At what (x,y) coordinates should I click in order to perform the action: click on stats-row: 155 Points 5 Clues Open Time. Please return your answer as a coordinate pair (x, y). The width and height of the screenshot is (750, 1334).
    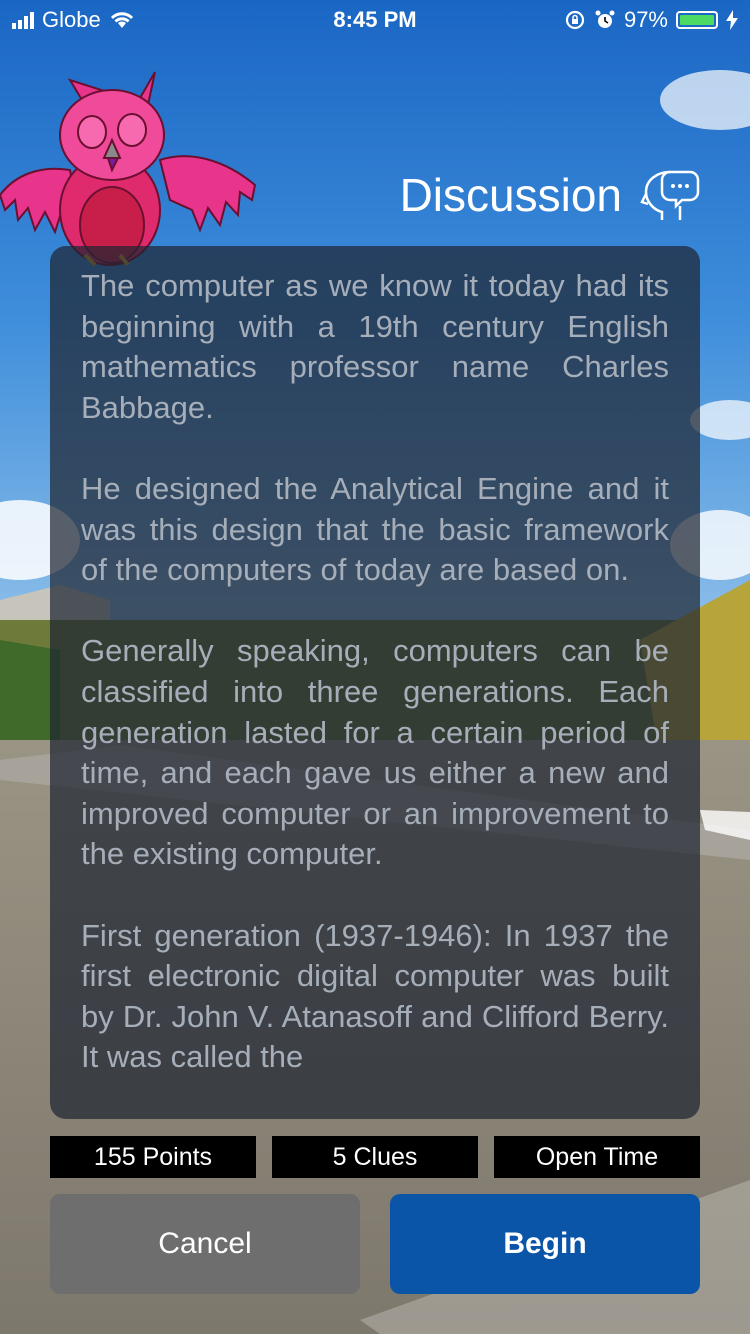
    Looking at the image, I should click on (375, 1157).